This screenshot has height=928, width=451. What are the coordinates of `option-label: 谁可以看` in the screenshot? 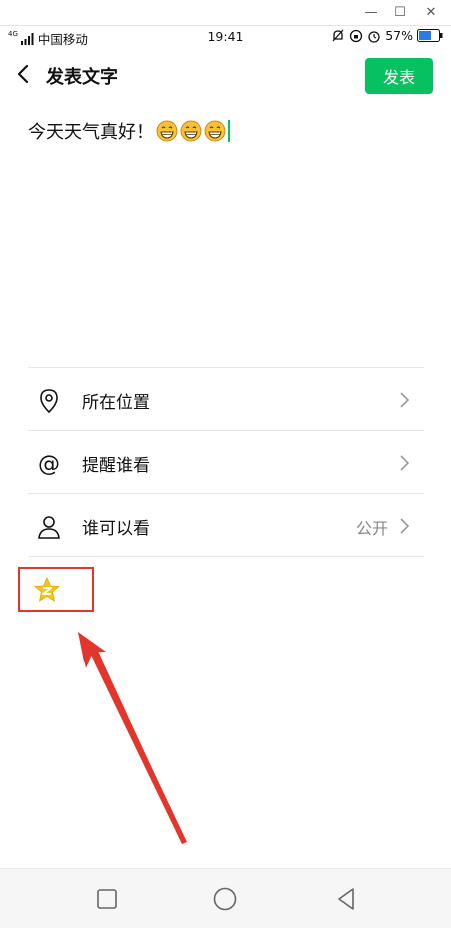 It's located at (116, 529).